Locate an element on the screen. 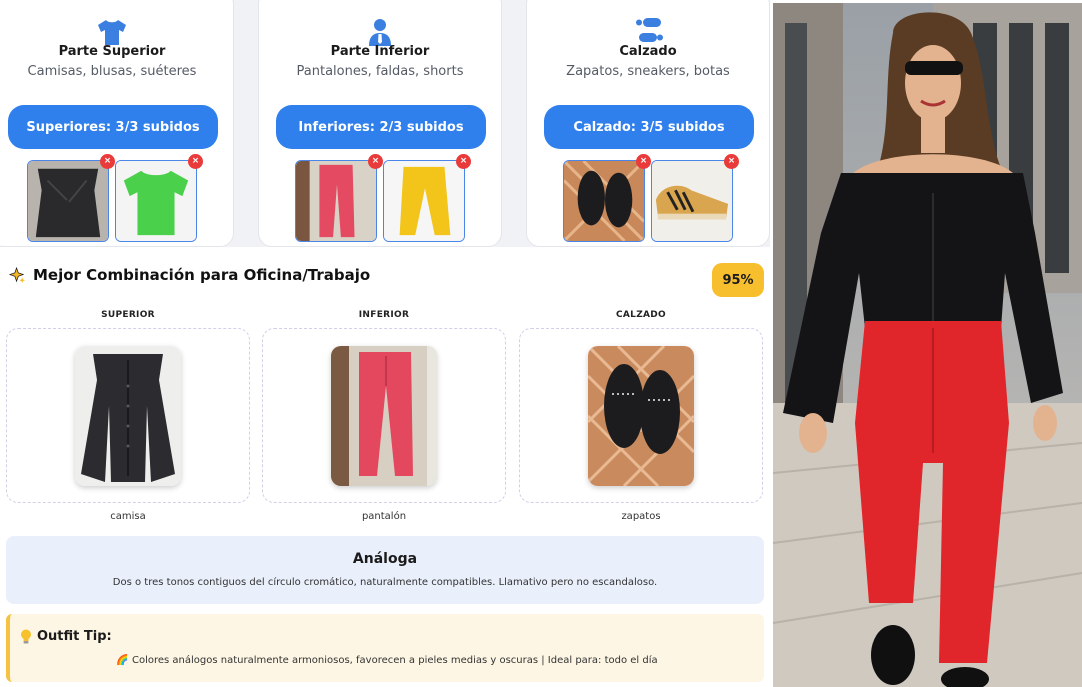 The height and width of the screenshot is (687, 1082). thumbnail-green-tshirt: × is located at coordinates (159, 198).